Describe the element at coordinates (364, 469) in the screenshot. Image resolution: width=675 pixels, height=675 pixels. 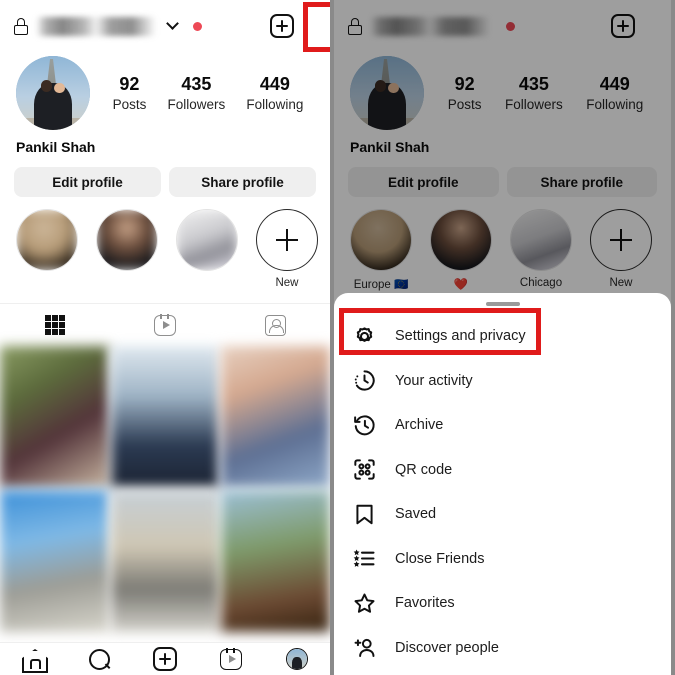
I see `qr-code-icon` at that location.